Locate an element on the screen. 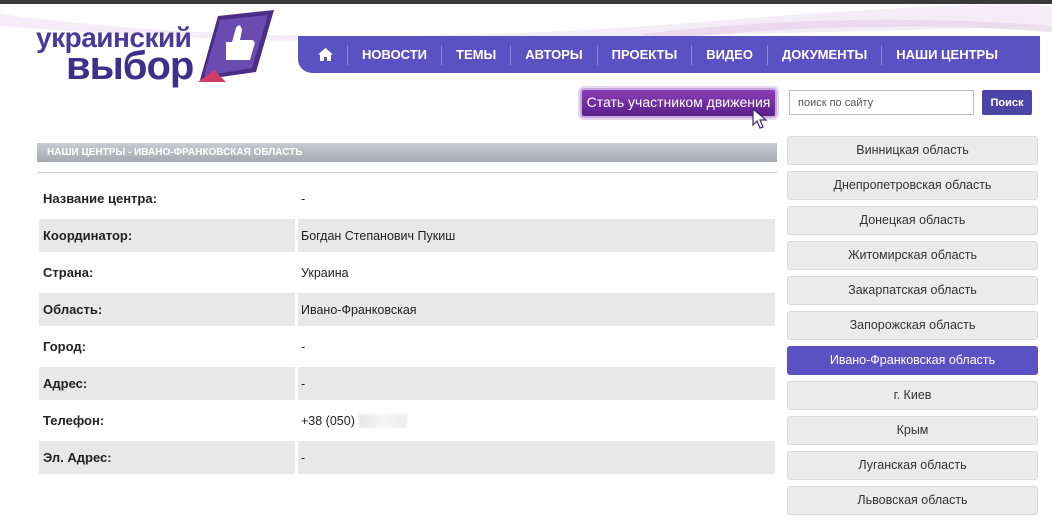 This screenshot has width=1052, height=521. home-icon is located at coordinates (325, 54).